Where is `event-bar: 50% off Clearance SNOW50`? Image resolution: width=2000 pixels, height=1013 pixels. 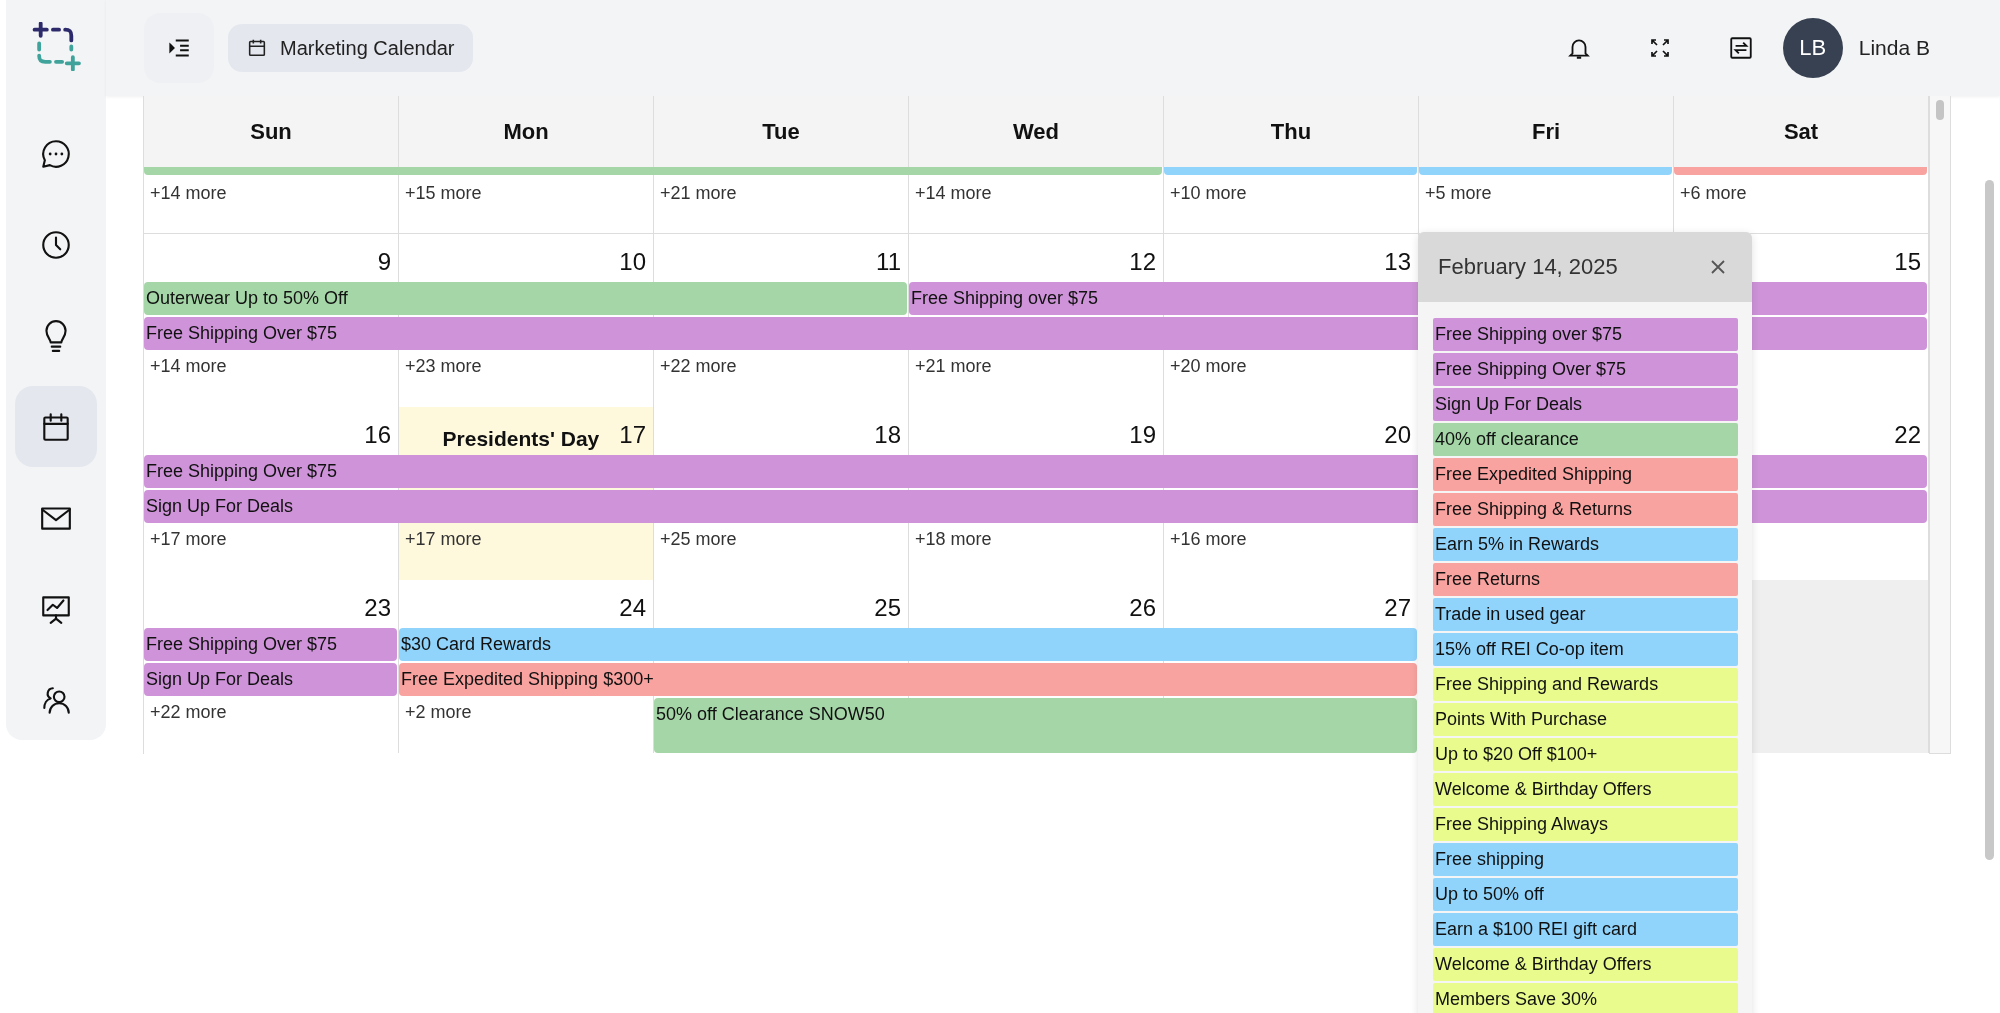 event-bar: 50% off Clearance SNOW50 is located at coordinates (1035, 725).